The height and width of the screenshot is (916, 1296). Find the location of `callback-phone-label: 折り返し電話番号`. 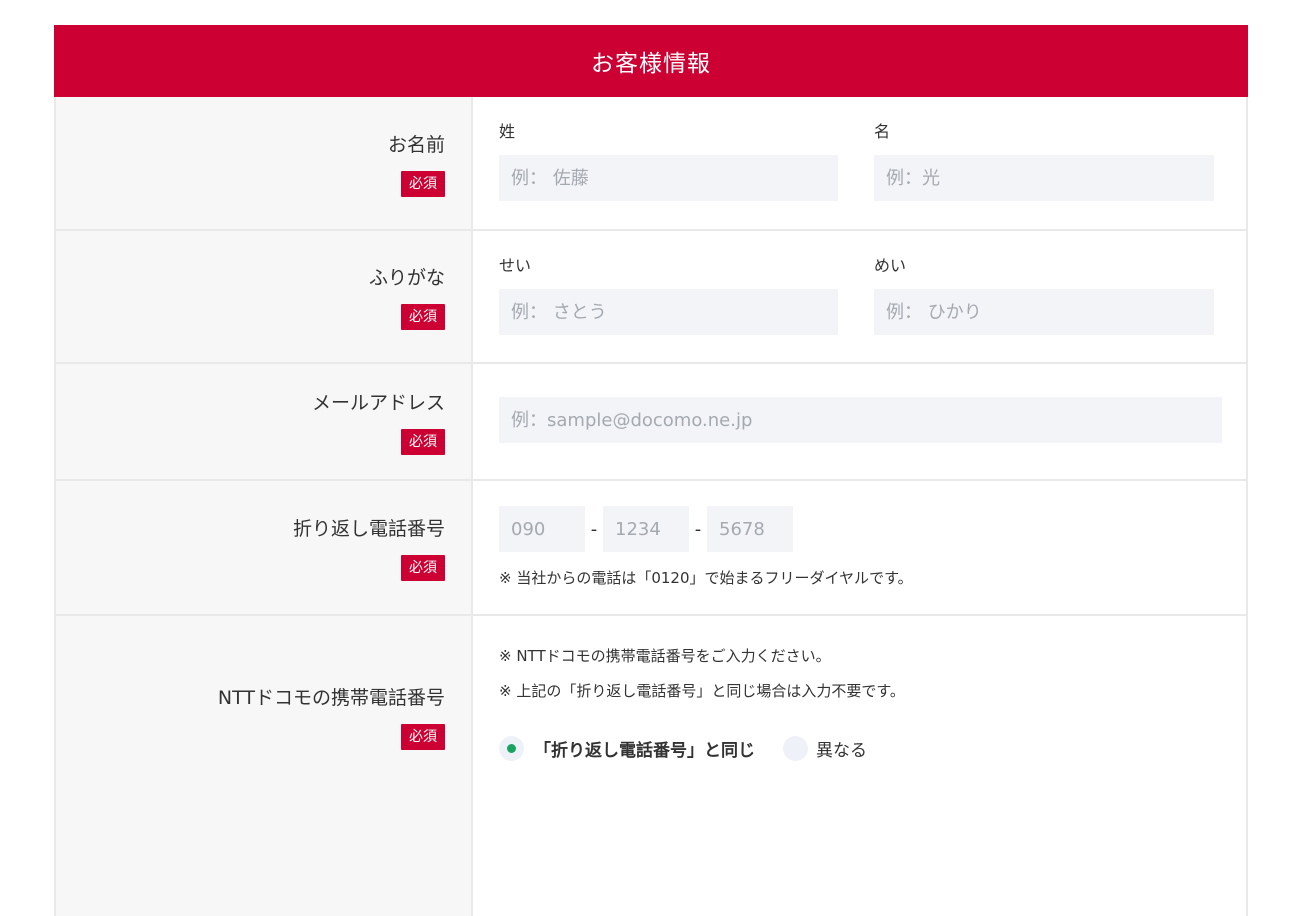

callback-phone-label: 折り返し電話番号 is located at coordinates (368, 529).